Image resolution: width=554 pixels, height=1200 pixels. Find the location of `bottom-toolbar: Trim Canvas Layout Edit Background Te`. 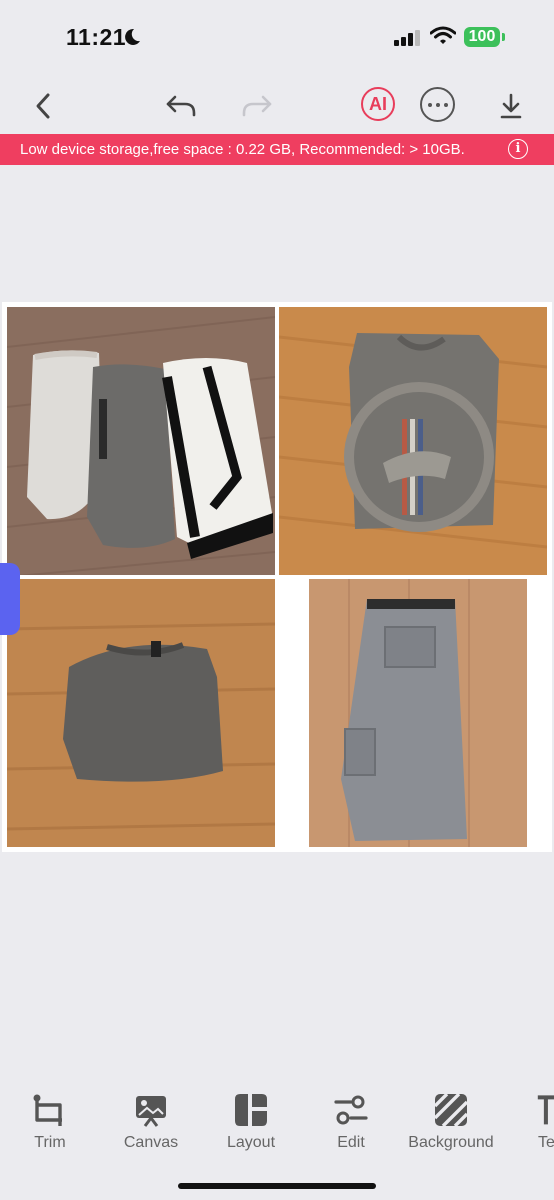

bottom-toolbar: Trim Canvas Layout Edit Background Te is located at coordinates (277, 1128).